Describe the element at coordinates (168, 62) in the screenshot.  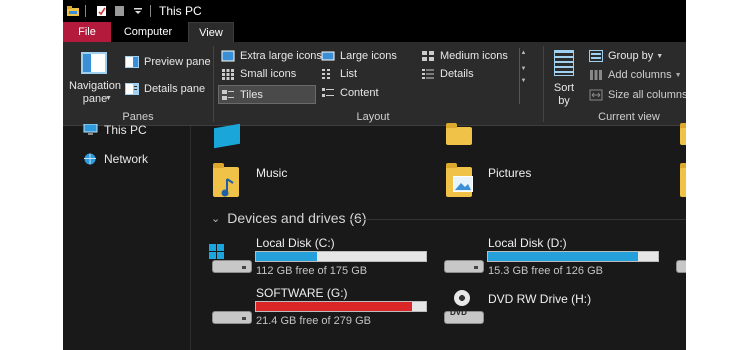
I see `preview-pane-button: Preview pane` at that location.